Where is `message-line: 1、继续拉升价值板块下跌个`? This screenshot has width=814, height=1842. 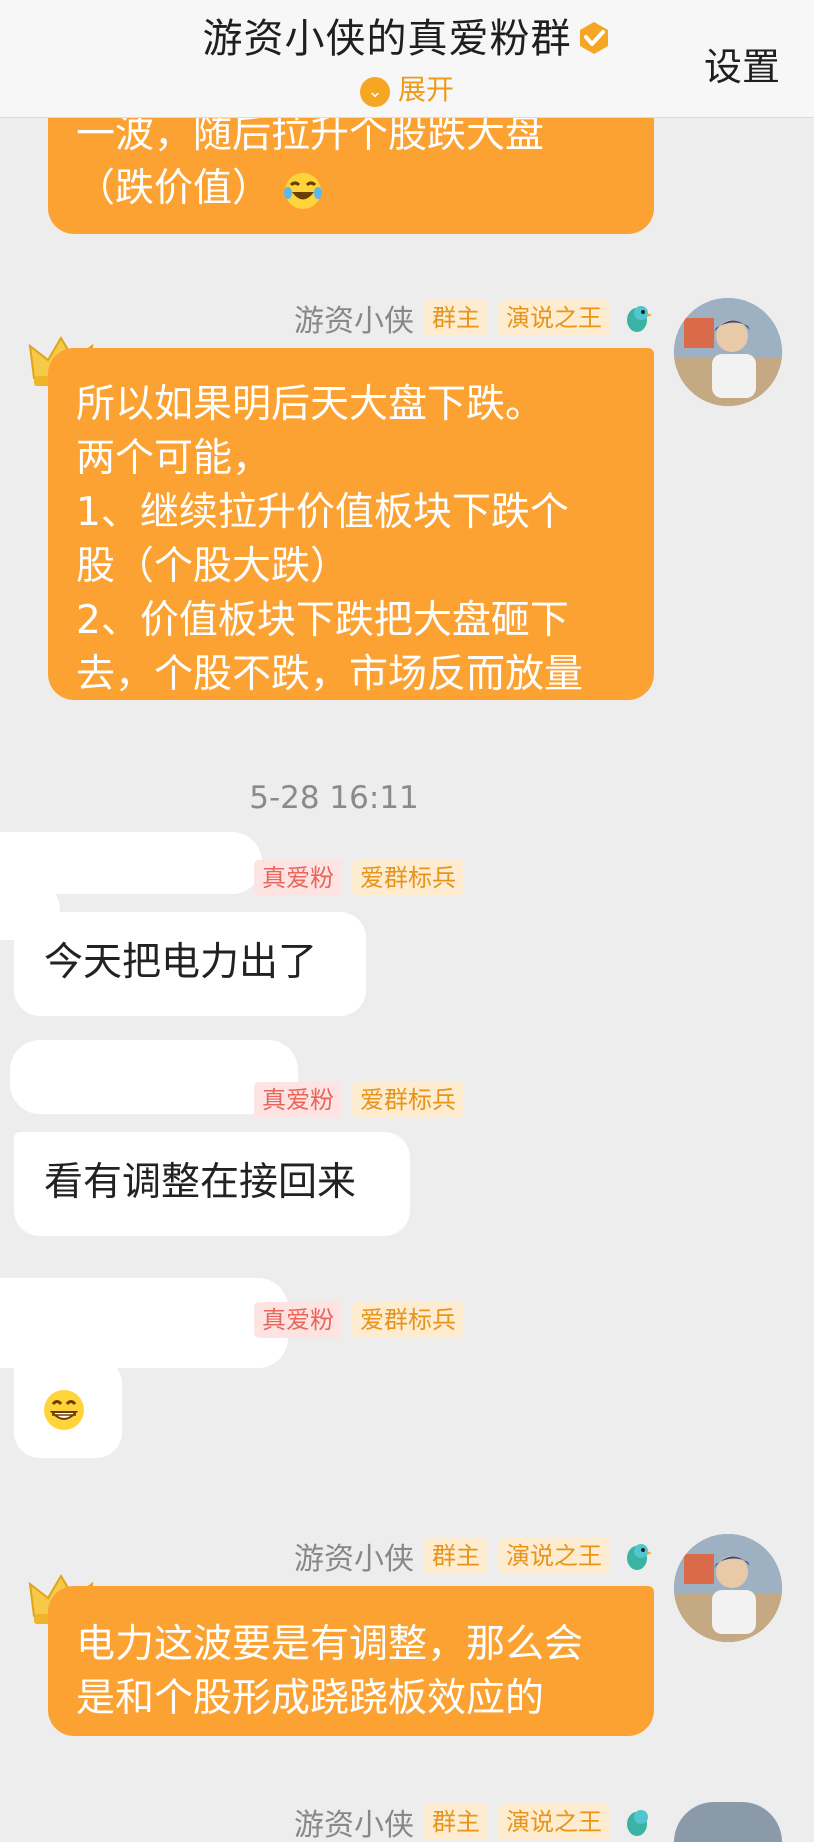 message-line: 1、继续拉升价值板块下跌个 is located at coordinates (322, 512).